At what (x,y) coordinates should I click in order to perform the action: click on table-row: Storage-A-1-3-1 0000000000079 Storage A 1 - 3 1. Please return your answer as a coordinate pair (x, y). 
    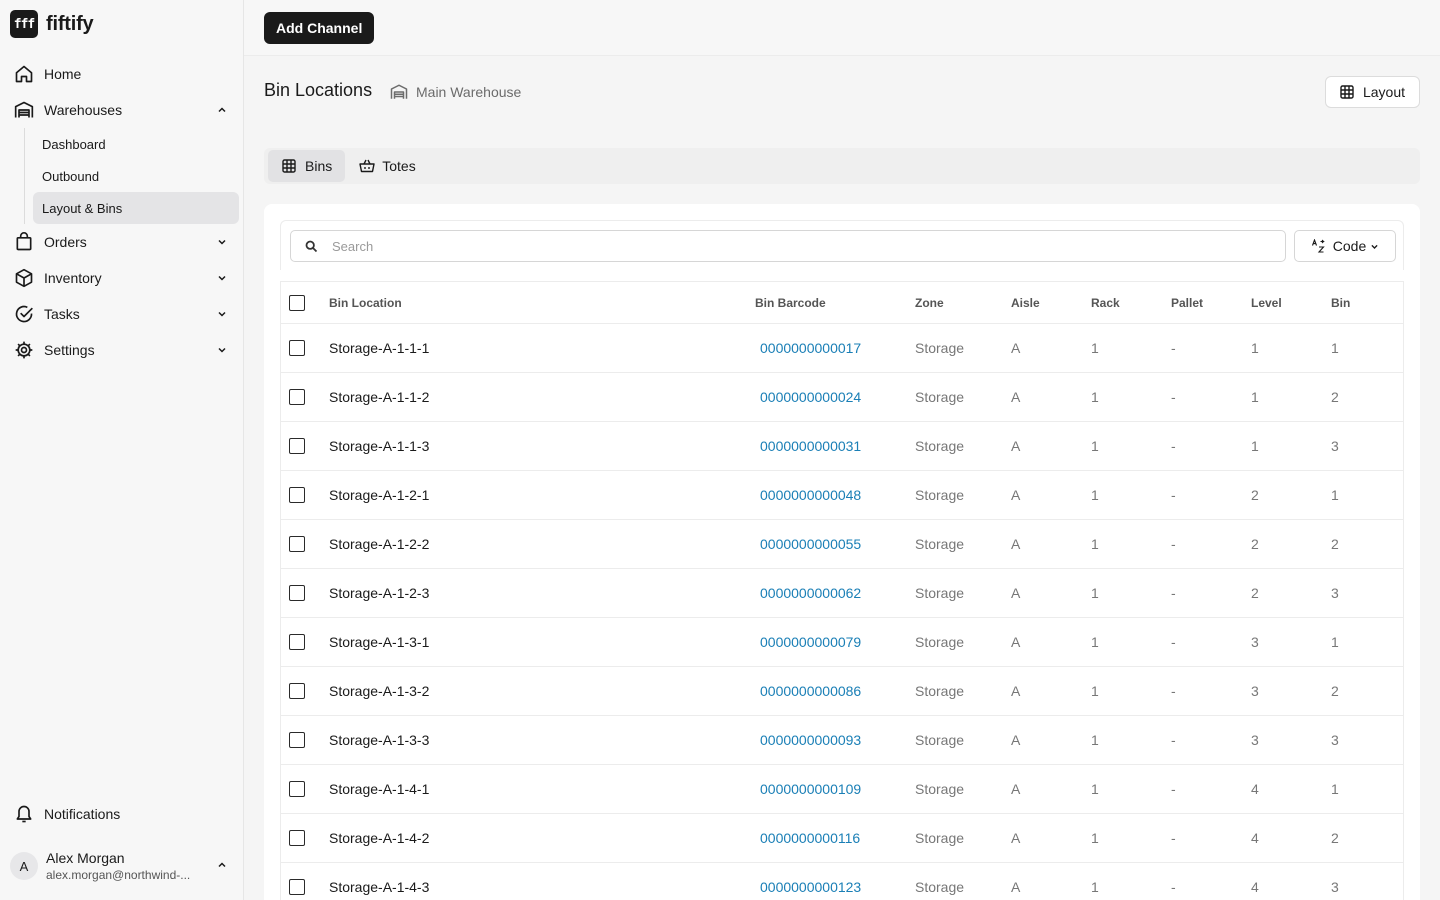
    Looking at the image, I should click on (842, 642).